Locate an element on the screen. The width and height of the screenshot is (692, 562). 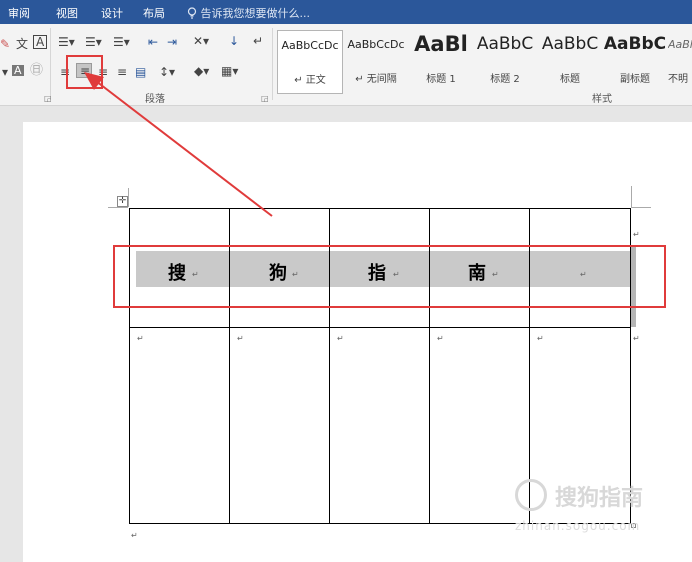
watermark: 搜狗指南 zhinan.sogou.com is located at coordinates (595, 508).